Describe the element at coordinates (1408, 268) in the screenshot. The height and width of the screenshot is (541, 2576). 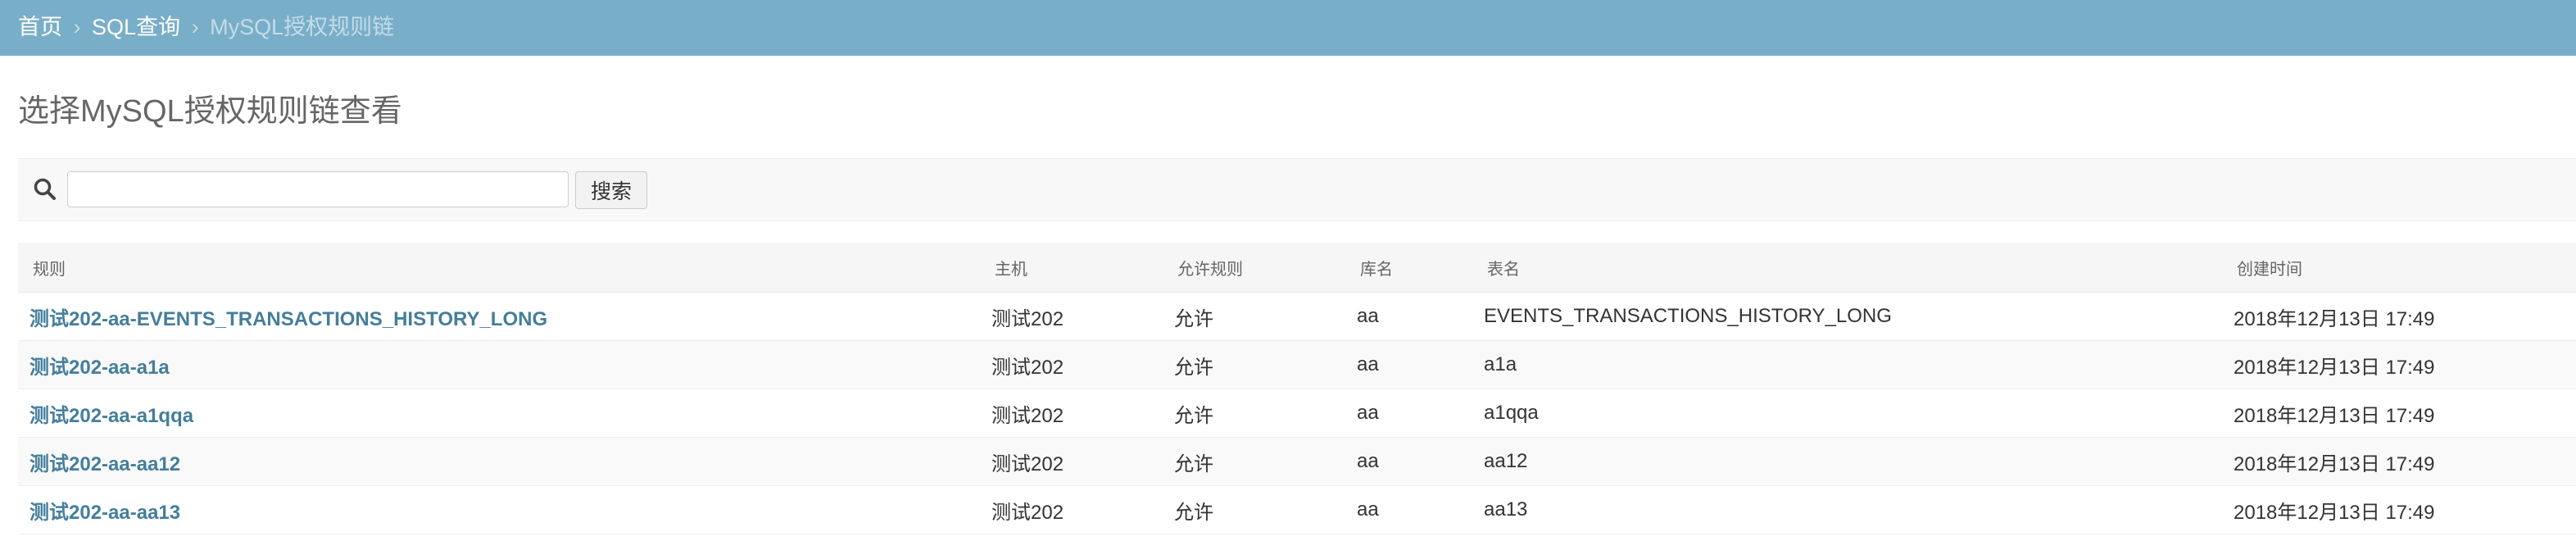
I see `column-header-db-name: 库名` at that location.